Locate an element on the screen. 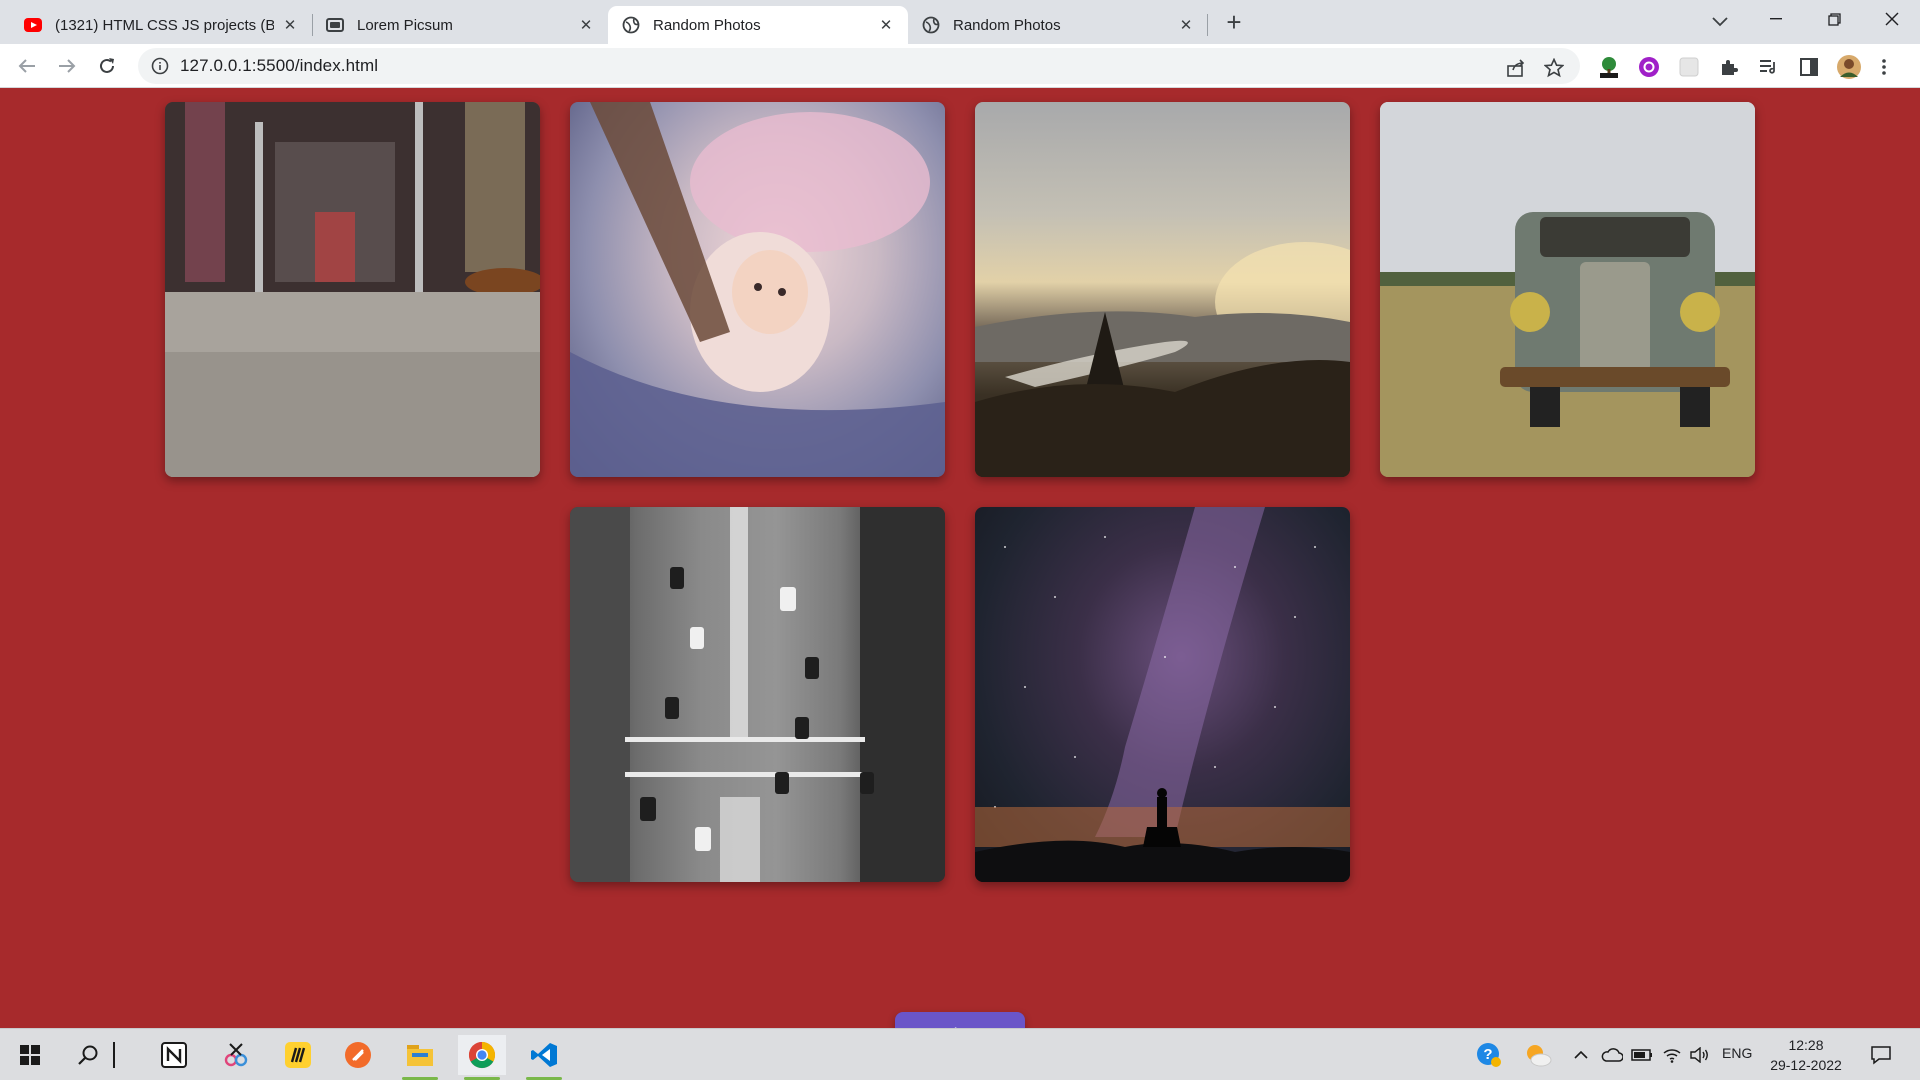 This screenshot has height=1080, width=1920. purple-extension-icon is located at coordinates (1649, 67).